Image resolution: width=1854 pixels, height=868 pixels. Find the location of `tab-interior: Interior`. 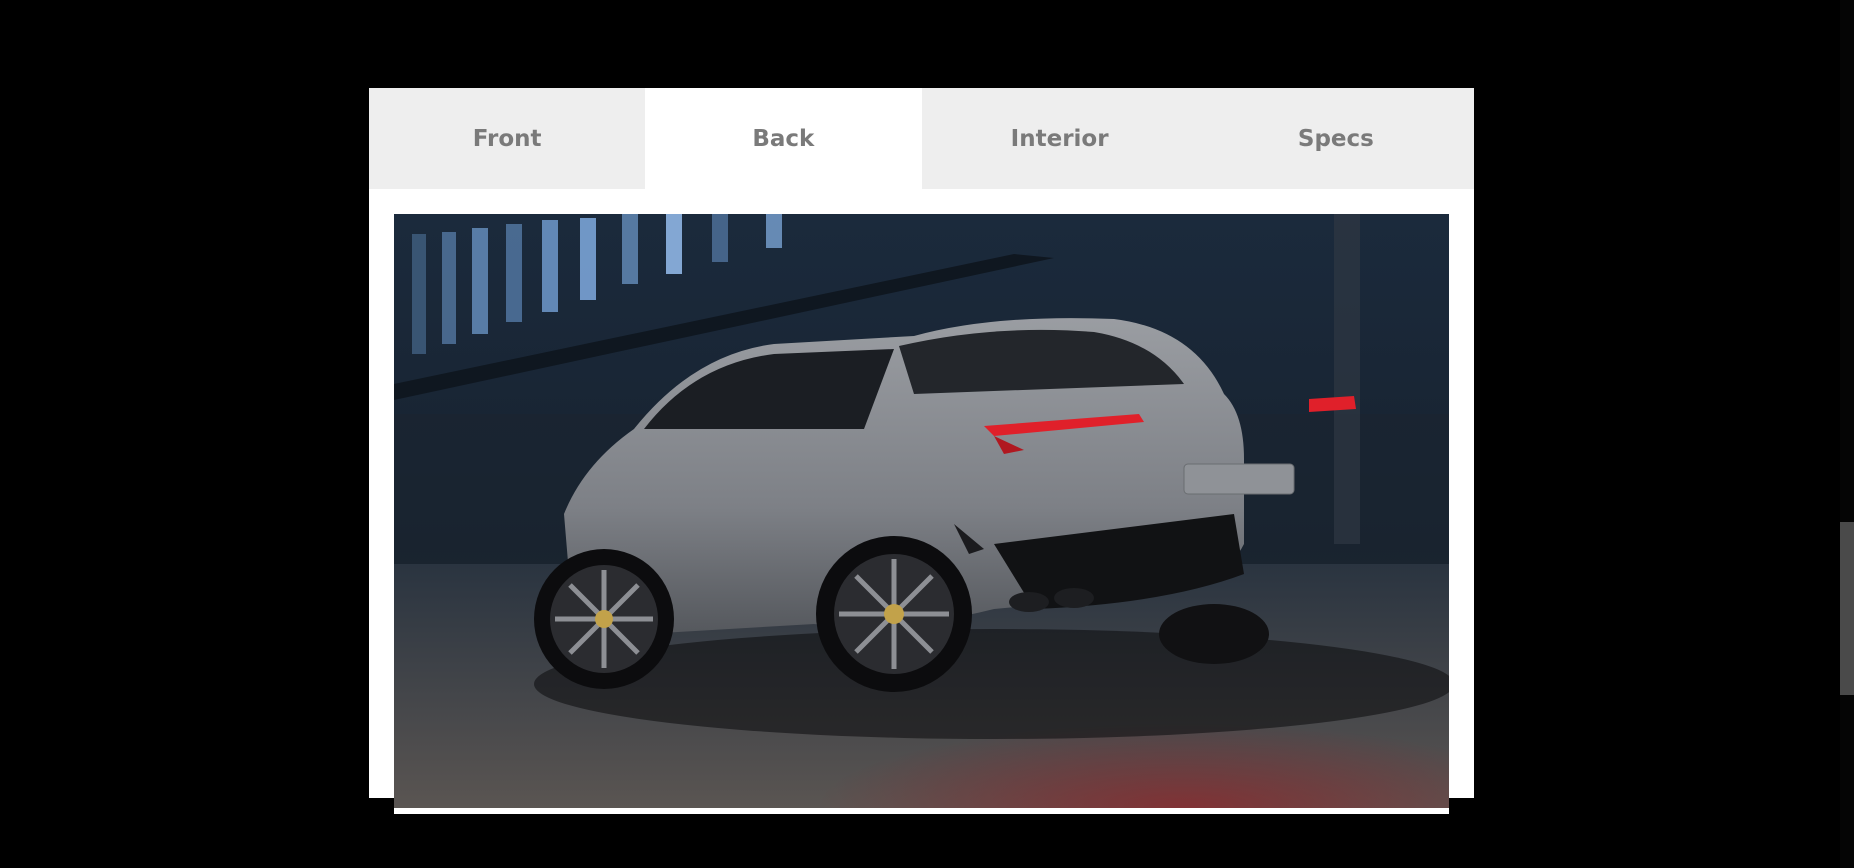

tab-interior: Interior is located at coordinates (1059, 138).